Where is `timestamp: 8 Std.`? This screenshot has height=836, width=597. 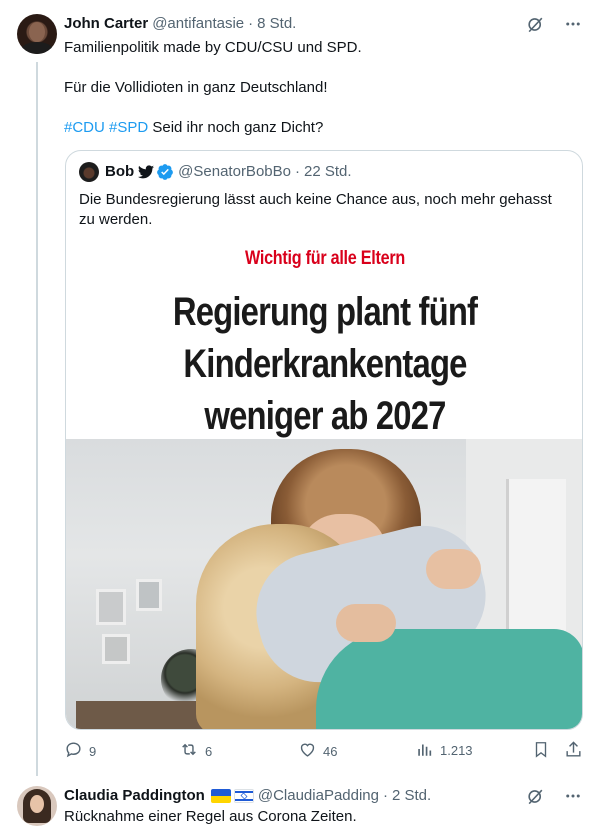
timestamp: 8 Std. is located at coordinates (276, 24).